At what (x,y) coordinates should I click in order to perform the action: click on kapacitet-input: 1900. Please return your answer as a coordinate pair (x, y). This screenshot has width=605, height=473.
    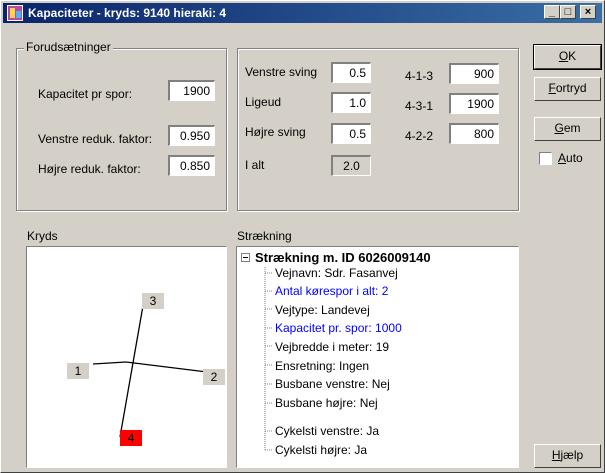
    Looking at the image, I should click on (191, 90).